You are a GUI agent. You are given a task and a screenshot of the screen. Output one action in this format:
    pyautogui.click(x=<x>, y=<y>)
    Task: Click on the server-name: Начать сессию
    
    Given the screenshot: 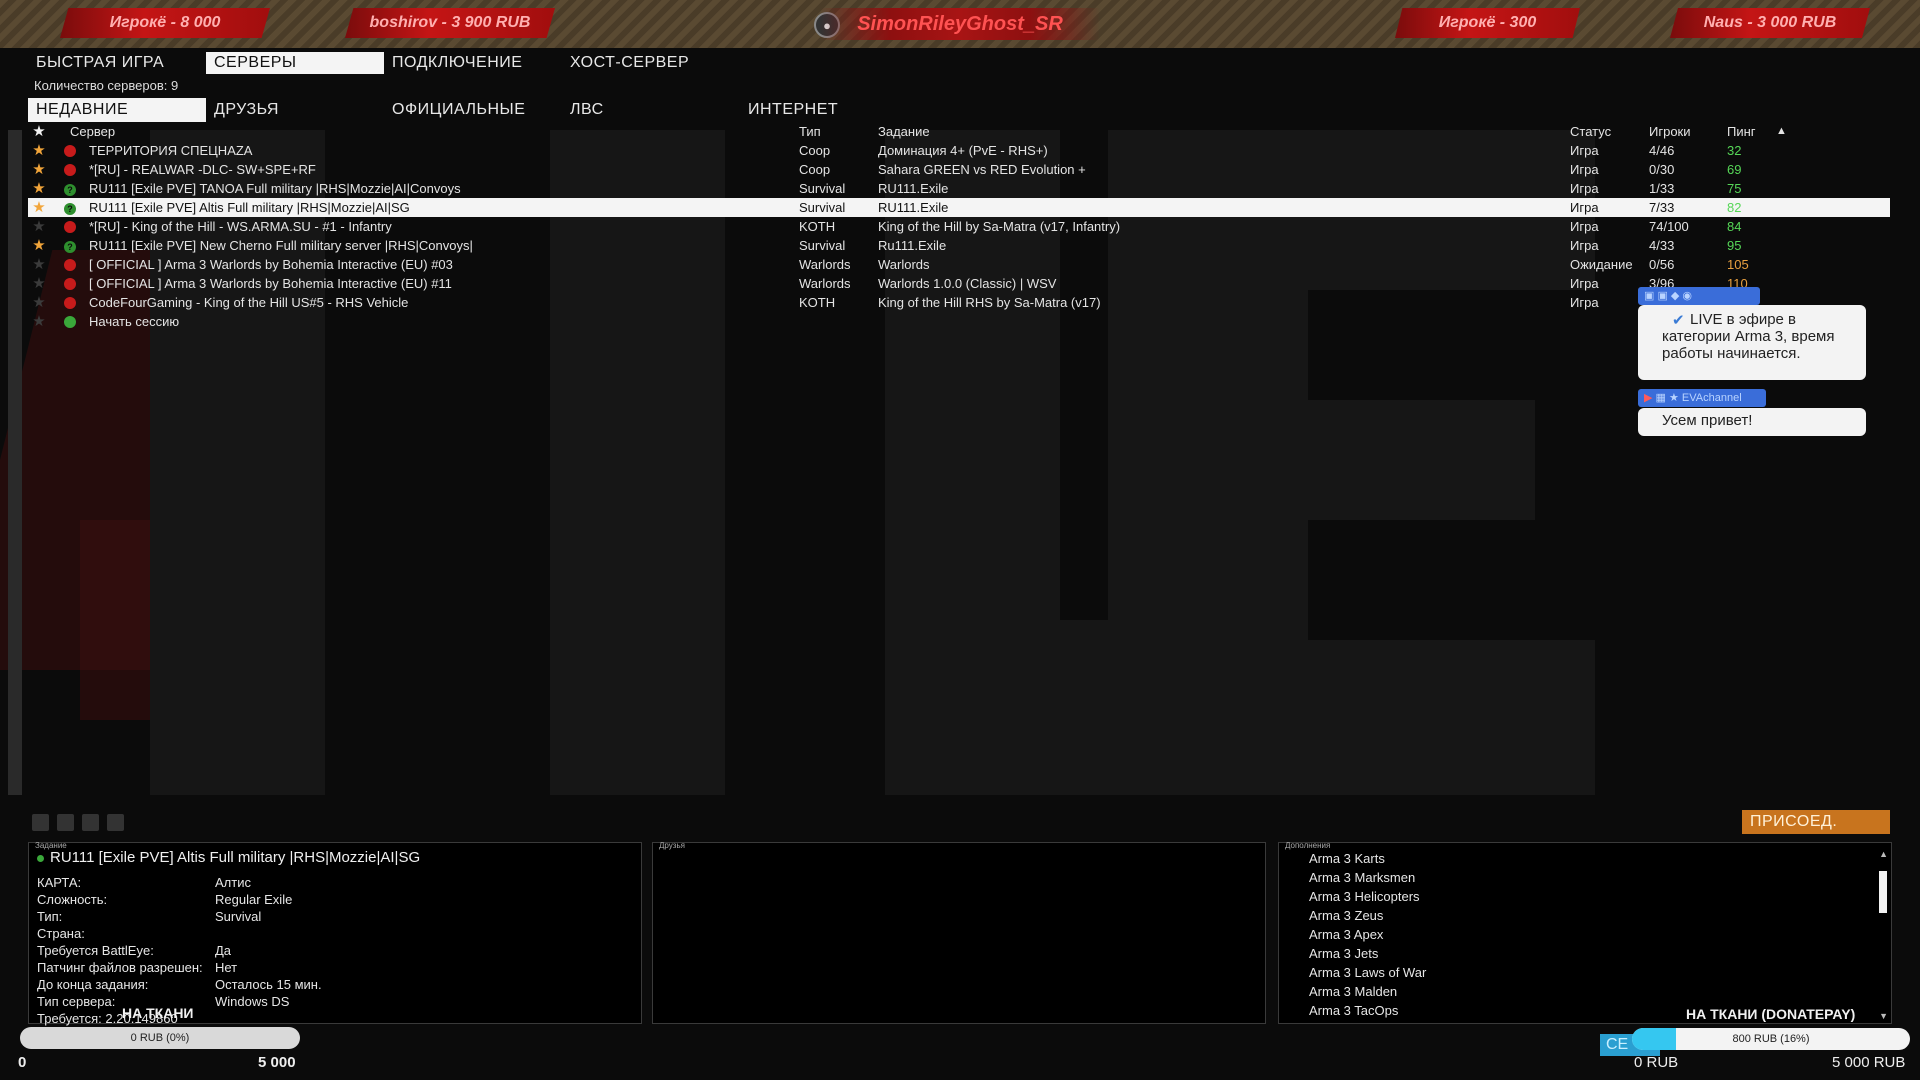 What is the action you would take?
    pyautogui.click(x=134, y=321)
    